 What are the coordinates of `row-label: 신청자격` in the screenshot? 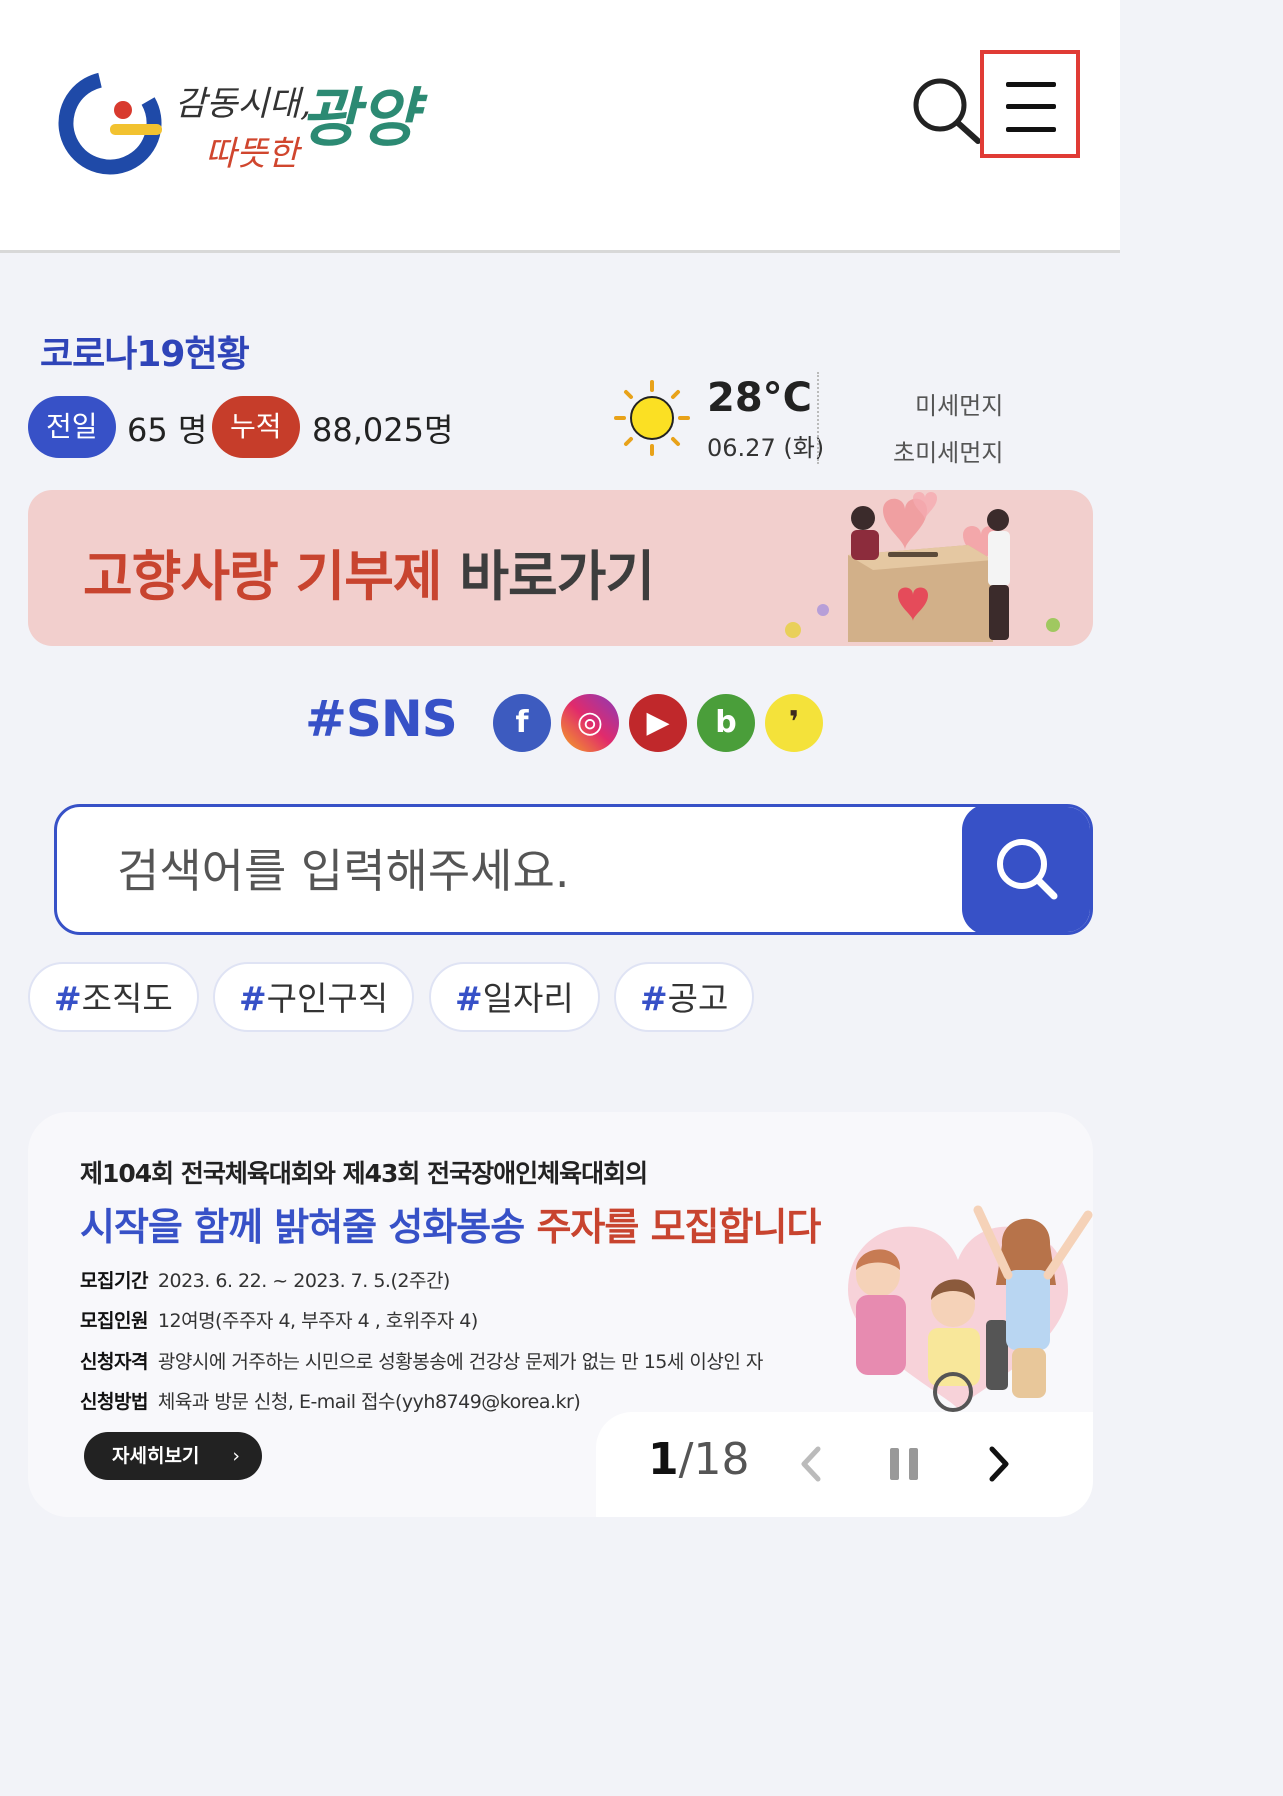 It's located at (114, 1362).